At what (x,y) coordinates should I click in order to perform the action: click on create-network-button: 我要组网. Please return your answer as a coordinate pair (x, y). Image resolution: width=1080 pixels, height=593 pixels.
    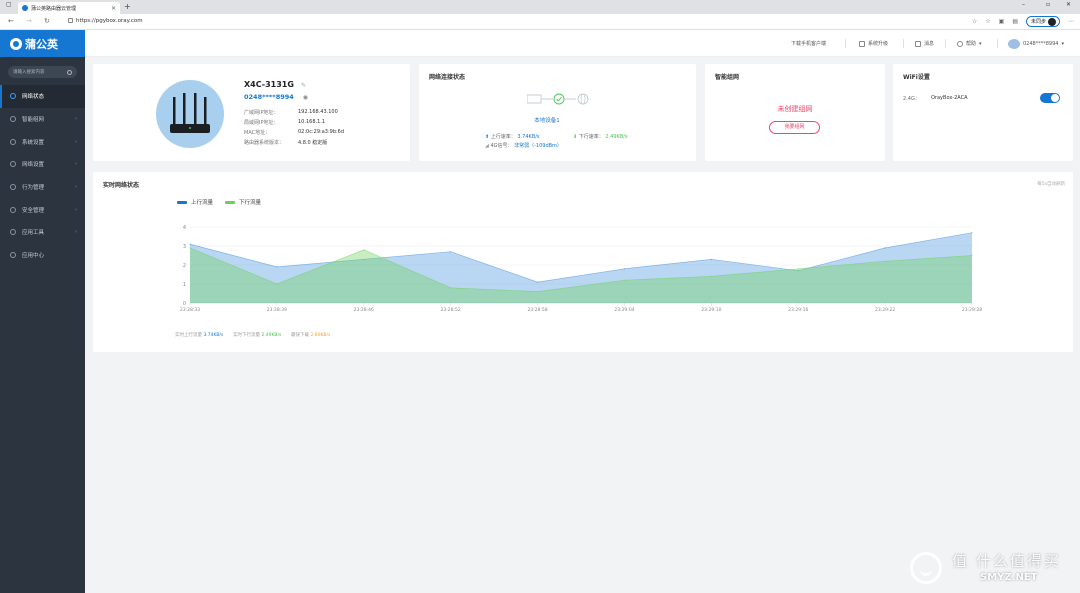
    Looking at the image, I should click on (794, 127).